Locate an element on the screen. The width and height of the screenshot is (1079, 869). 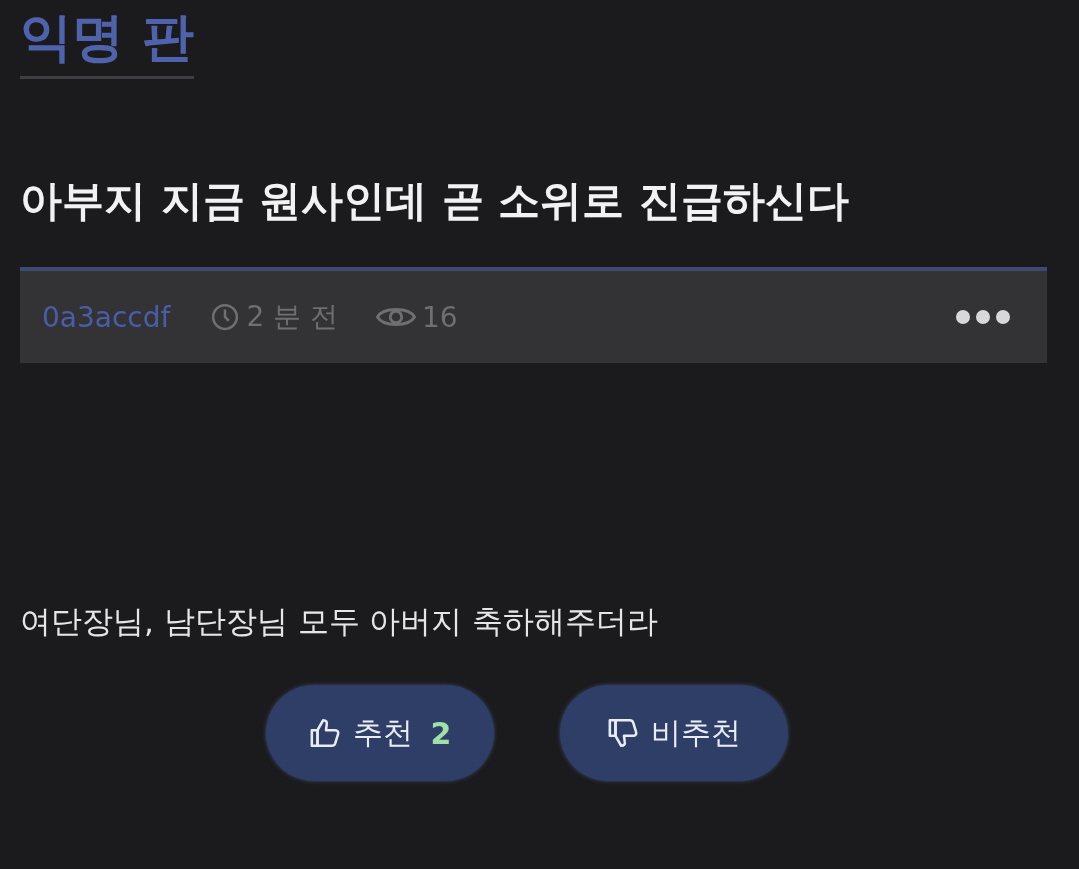
not-recommend-button: 비추천 is located at coordinates (674, 733).